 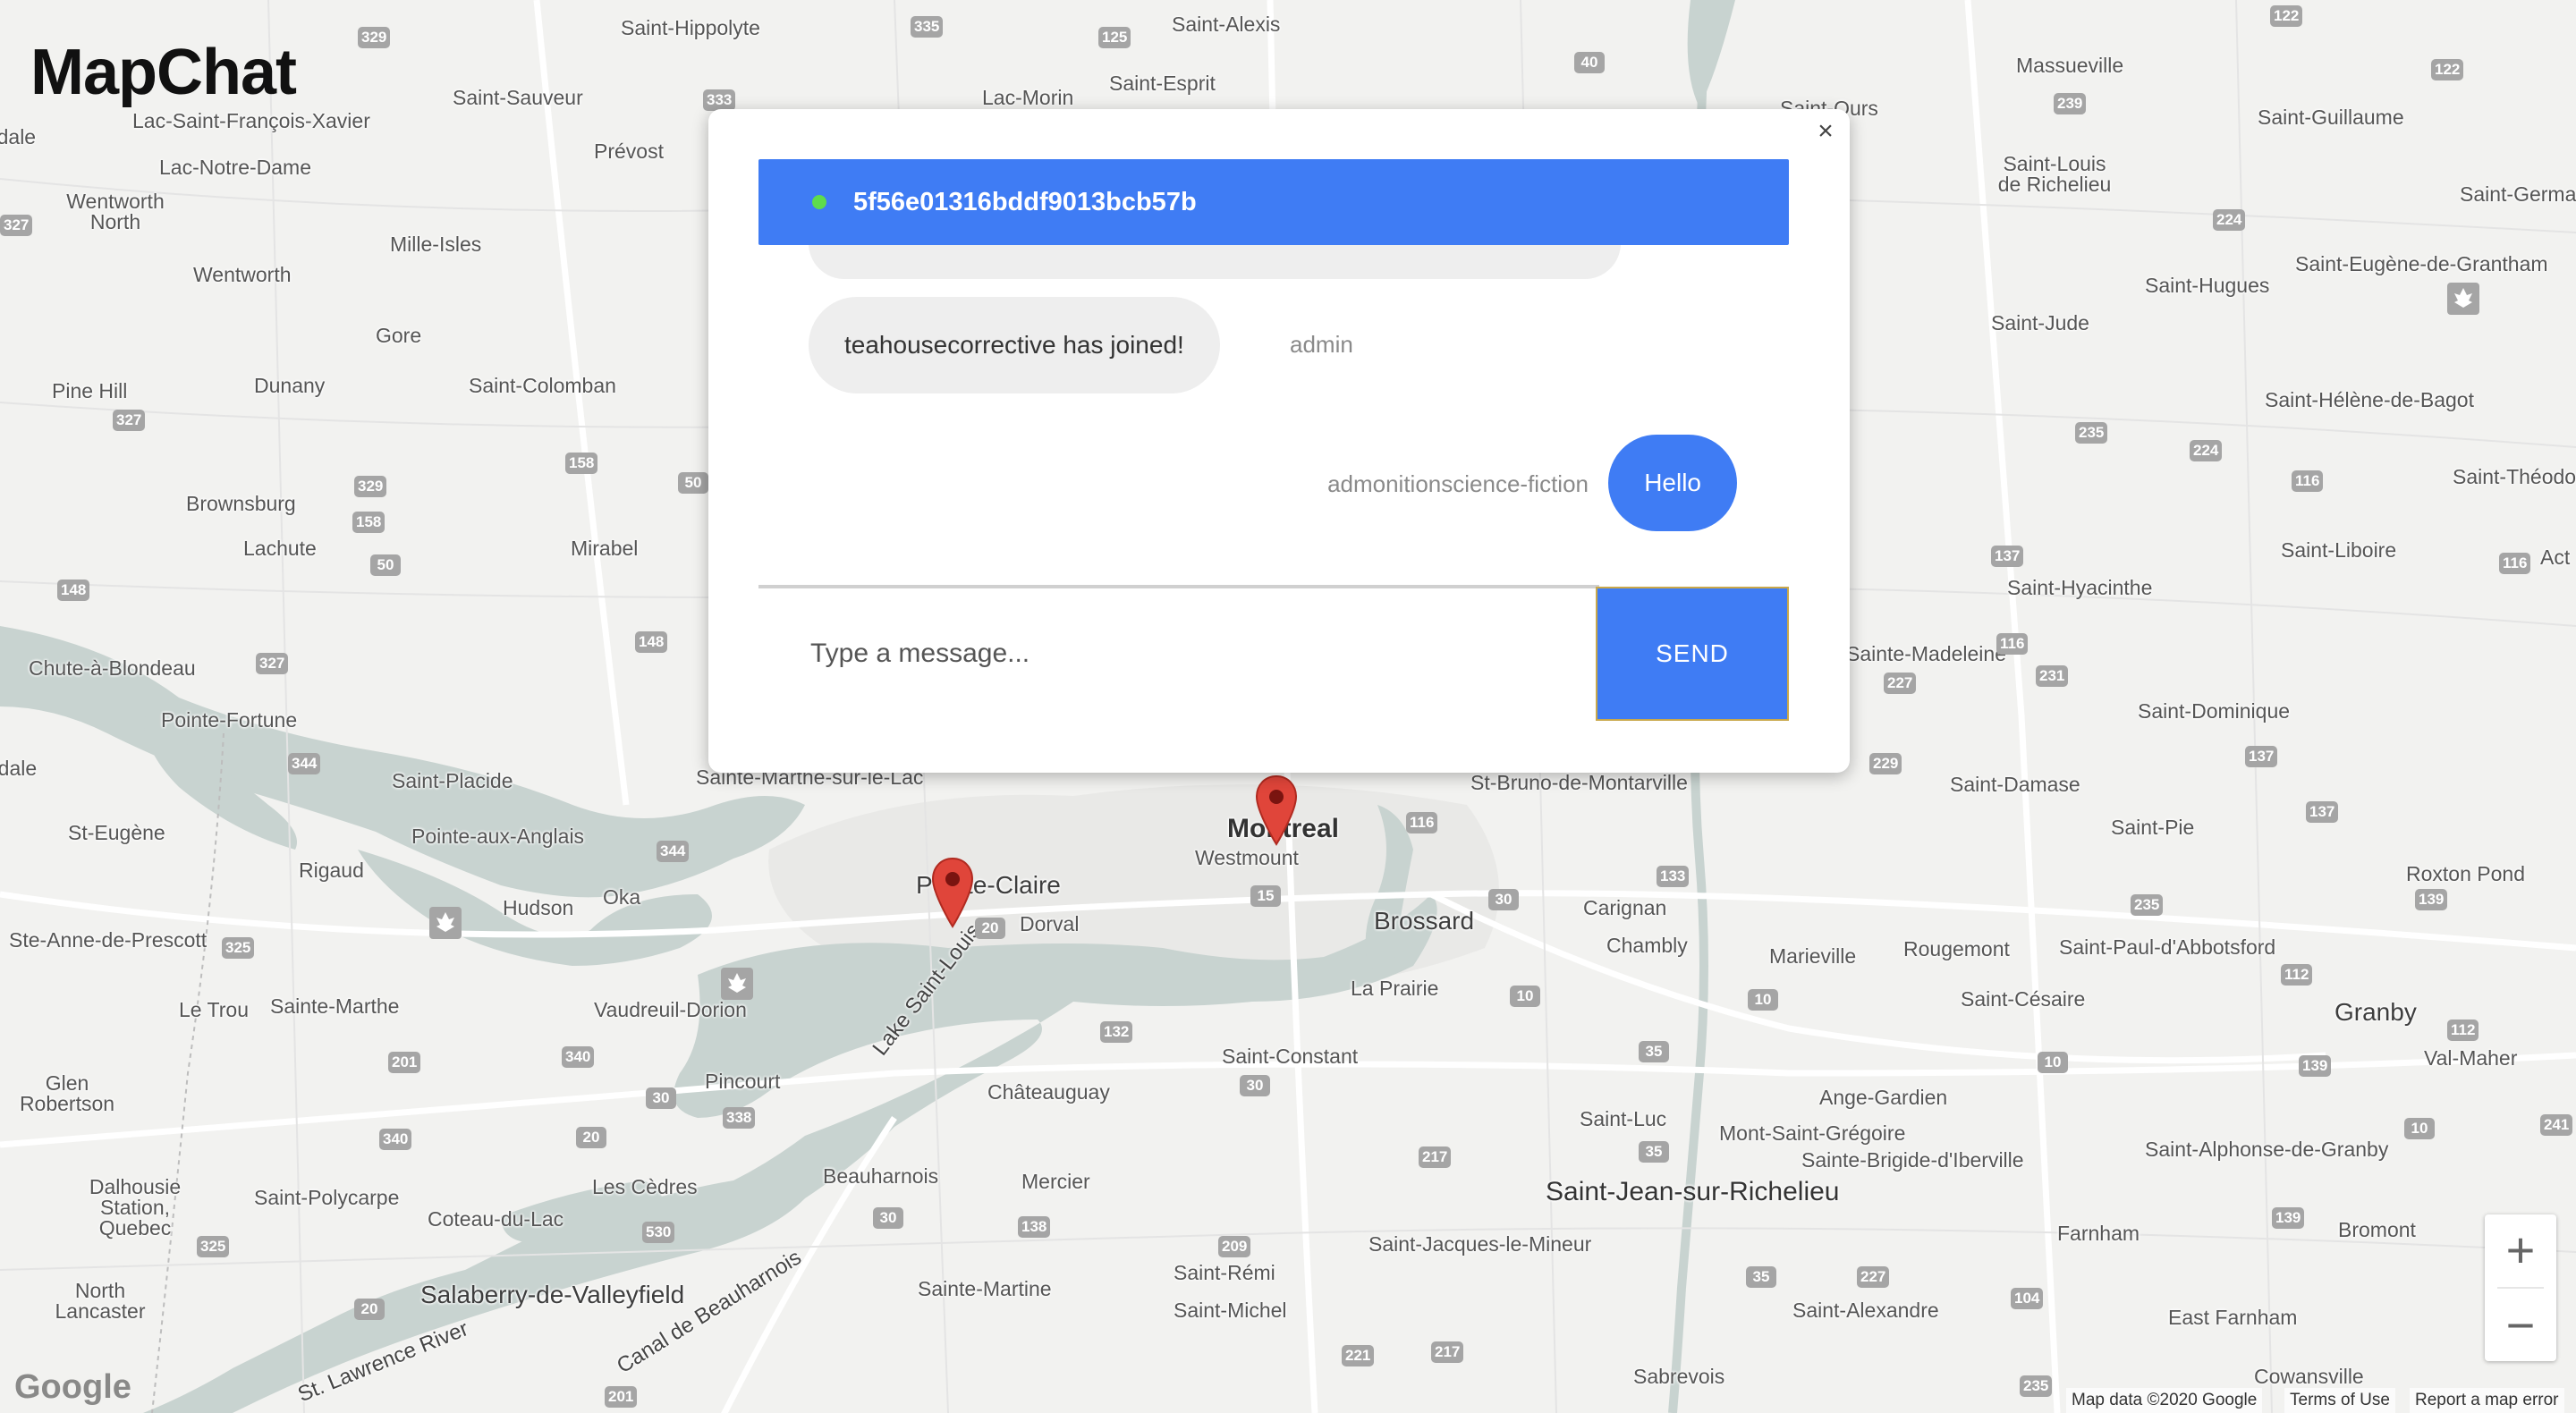 I want to click on map-label: Saint-Placide, so click(x=452, y=780).